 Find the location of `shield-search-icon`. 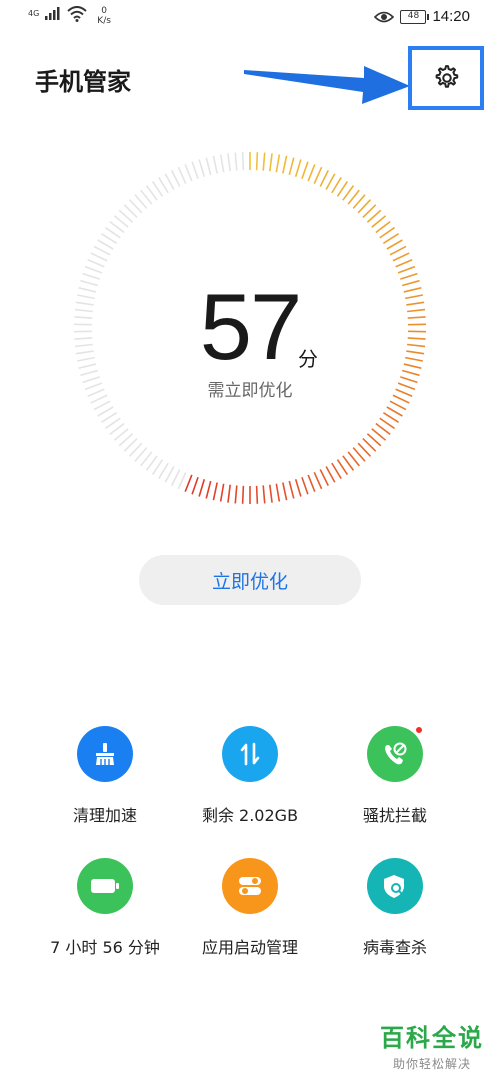

shield-search-icon is located at coordinates (394, 886).